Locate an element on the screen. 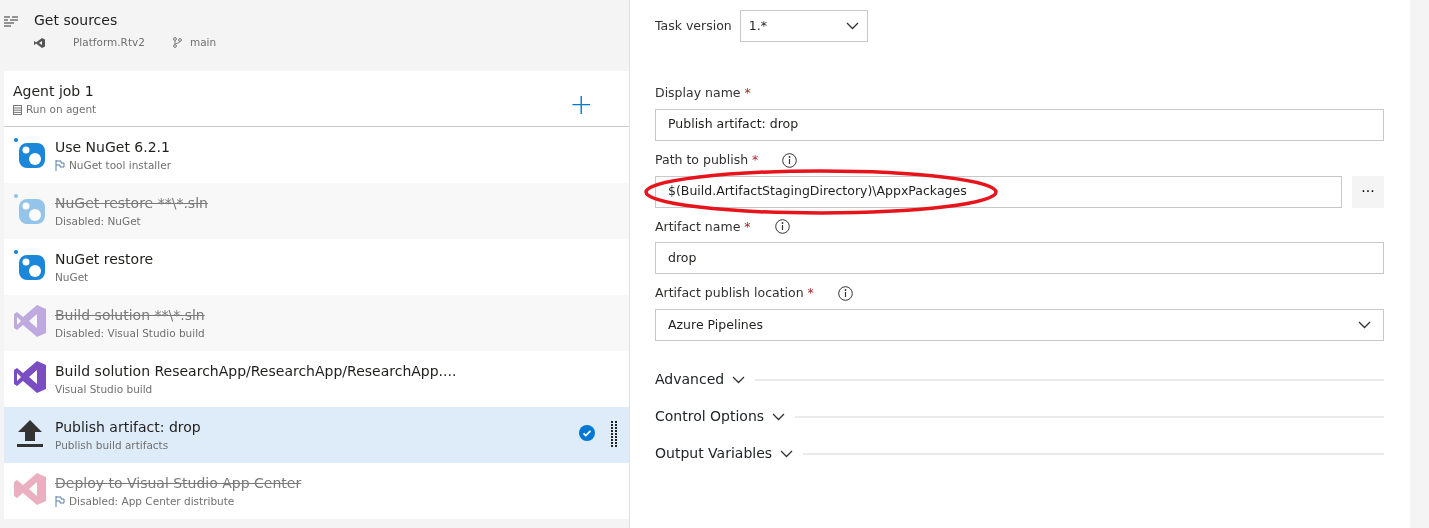 Image resolution: width=1429 pixels, height=528 pixels. branch-name: main is located at coordinates (203, 42).